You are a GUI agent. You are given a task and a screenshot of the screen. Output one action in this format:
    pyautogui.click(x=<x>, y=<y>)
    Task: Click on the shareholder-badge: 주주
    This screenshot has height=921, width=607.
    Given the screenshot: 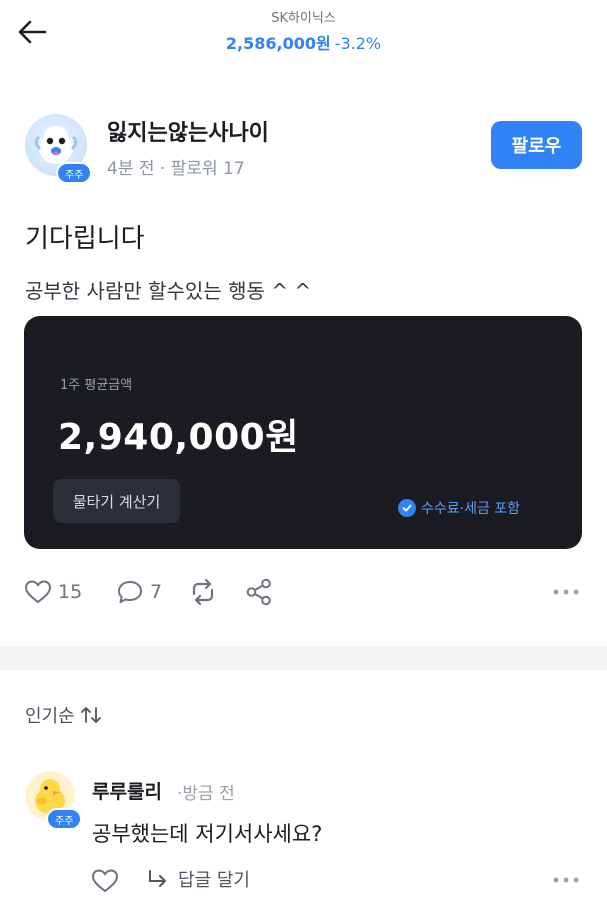 What is the action you would take?
    pyautogui.click(x=74, y=173)
    